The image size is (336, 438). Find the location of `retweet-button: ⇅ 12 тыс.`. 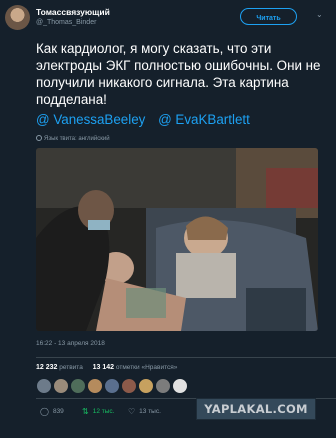

retweet-button: ⇅ 12 тыс. is located at coordinates (98, 411).